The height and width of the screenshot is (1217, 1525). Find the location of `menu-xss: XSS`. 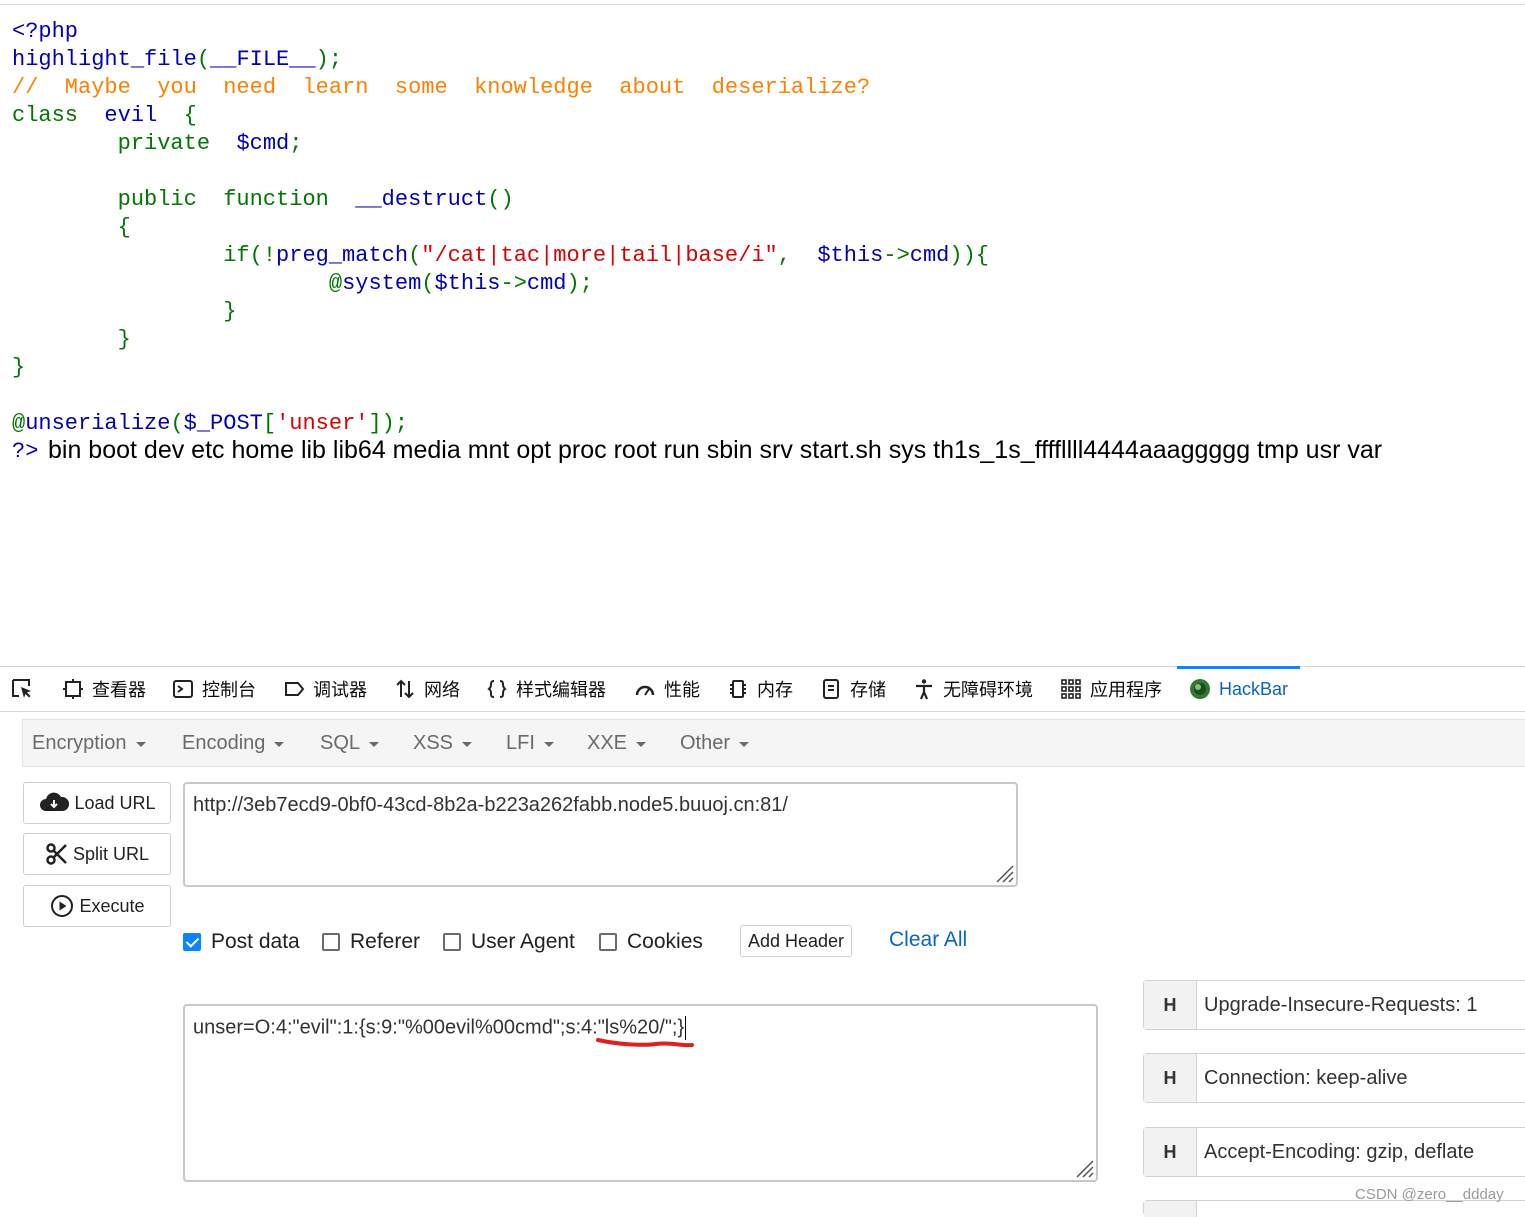

menu-xss: XSS is located at coordinates (443, 743).